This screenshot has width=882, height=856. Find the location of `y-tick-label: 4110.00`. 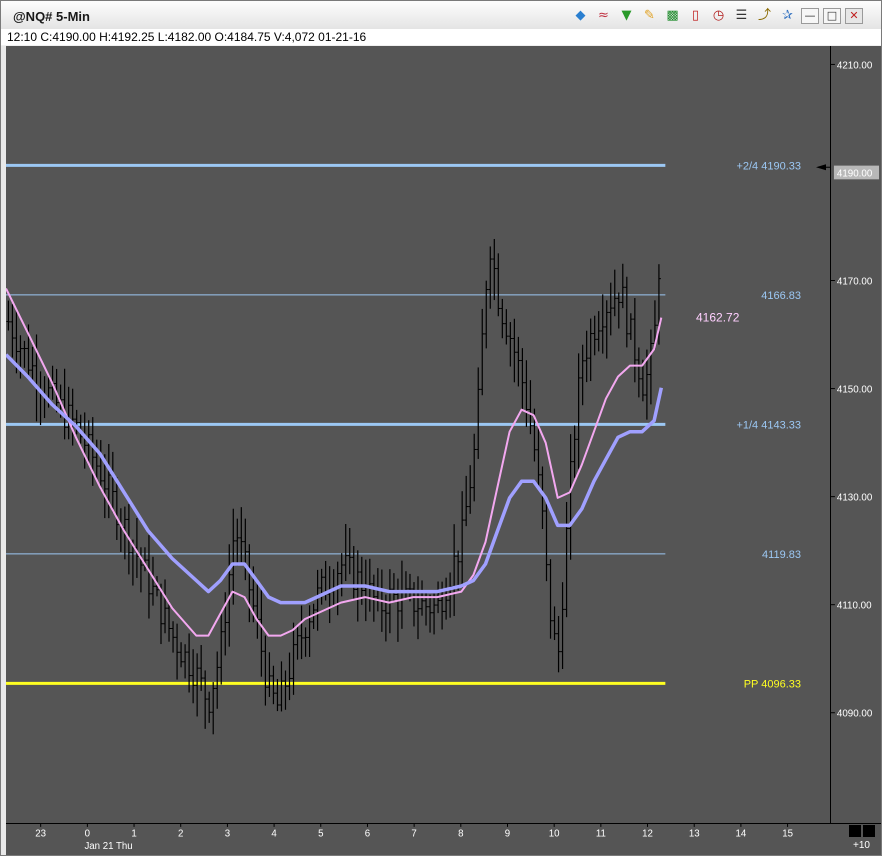

y-tick-label: 4110.00 is located at coordinates (854, 606).